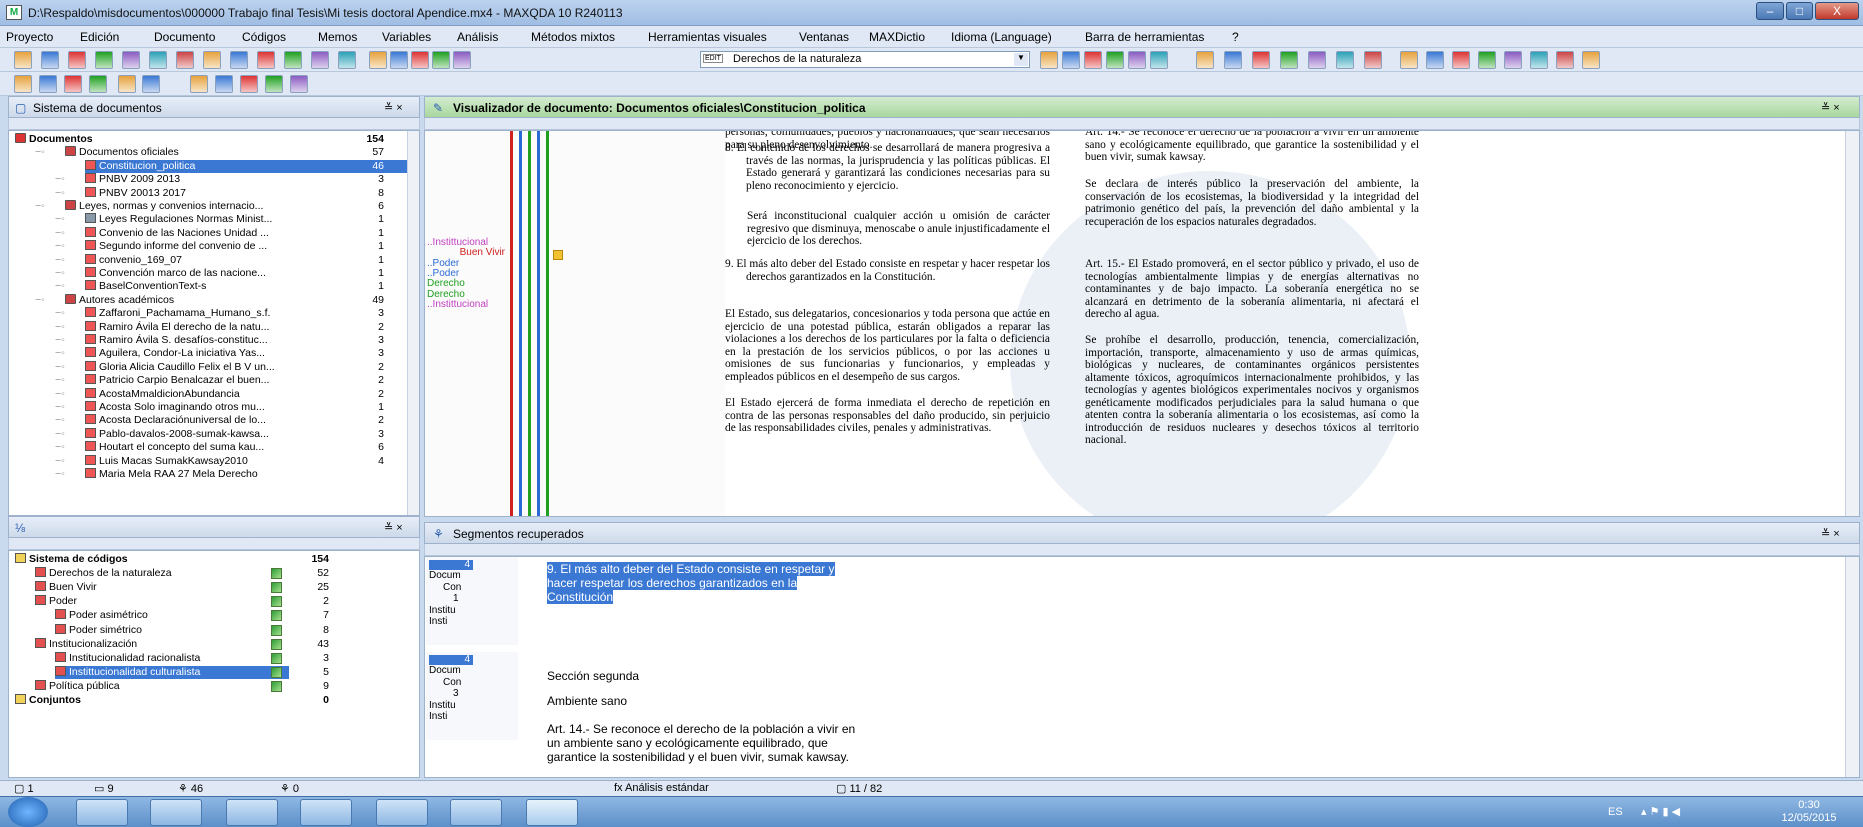 This screenshot has height=827, width=1863. I want to click on menu-item-7: Métodos mixtos, so click(573, 37).